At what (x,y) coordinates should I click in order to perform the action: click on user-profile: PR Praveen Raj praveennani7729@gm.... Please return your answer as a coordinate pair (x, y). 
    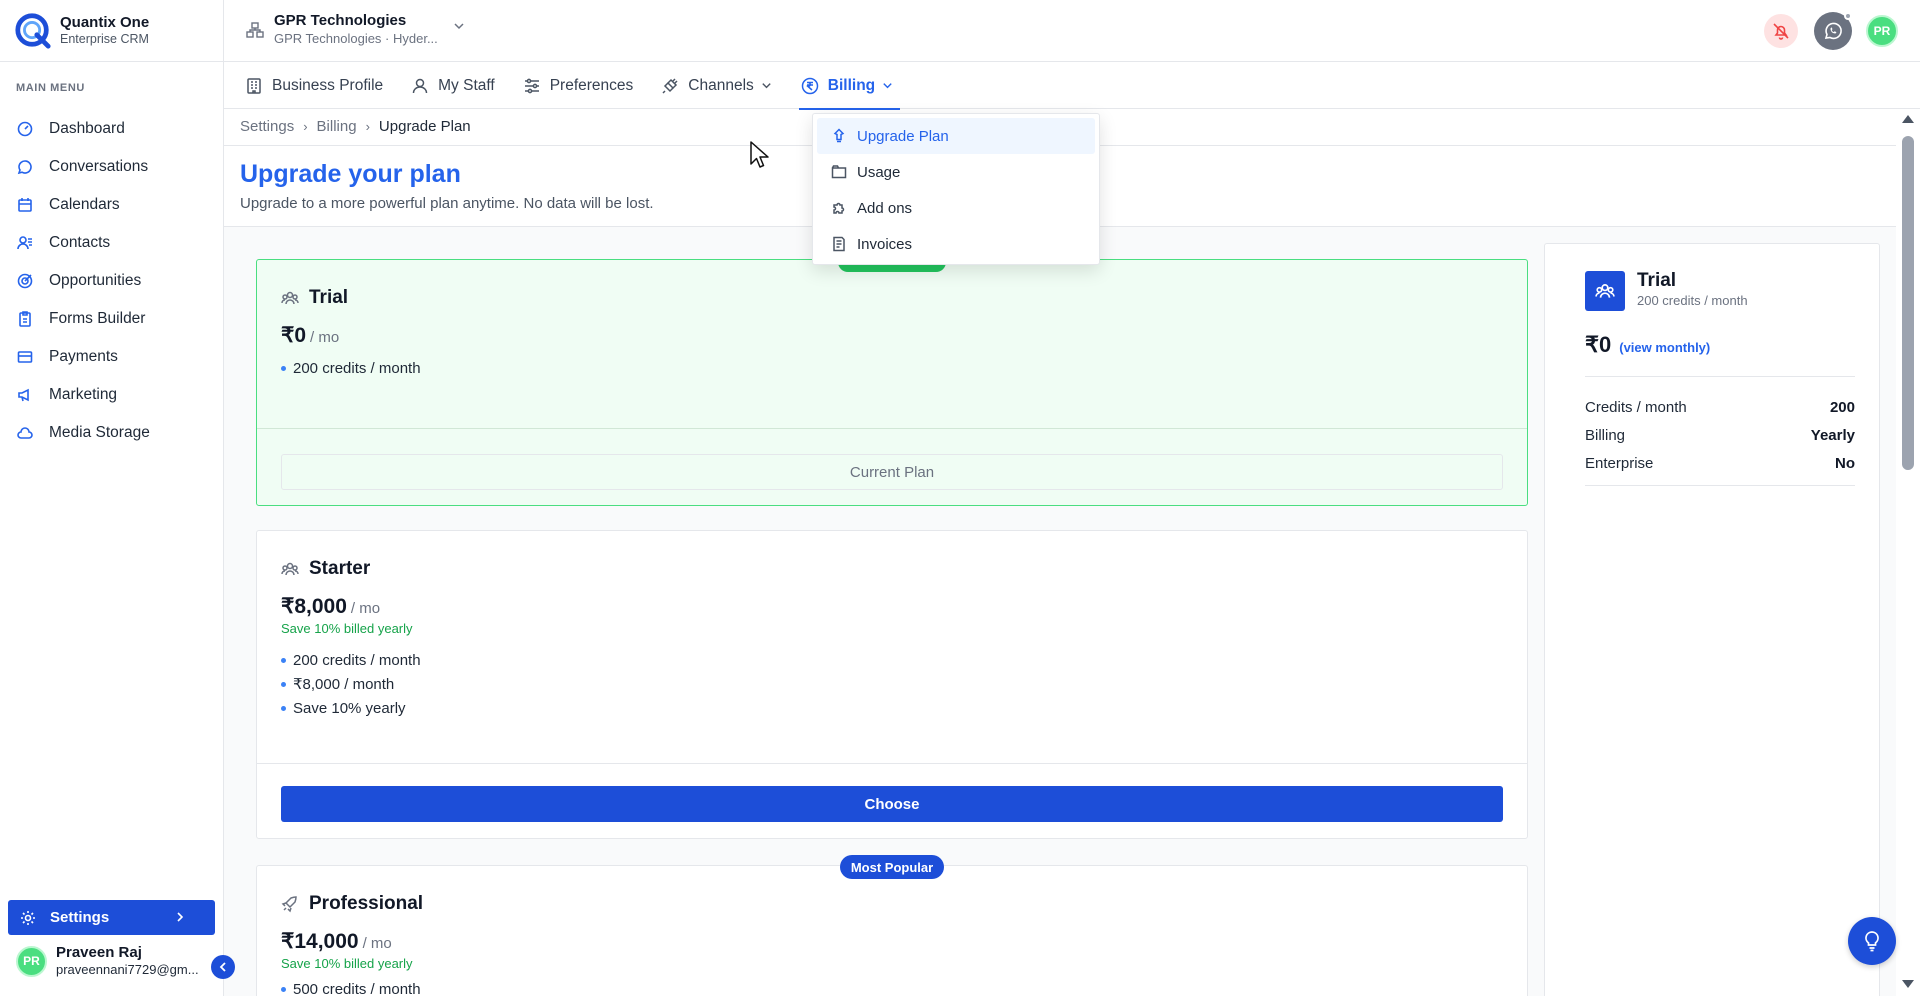
    Looking at the image, I should click on (107, 961).